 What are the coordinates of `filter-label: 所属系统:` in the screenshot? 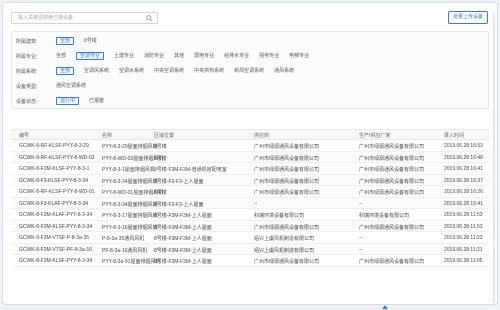 It's located at (27, 71).